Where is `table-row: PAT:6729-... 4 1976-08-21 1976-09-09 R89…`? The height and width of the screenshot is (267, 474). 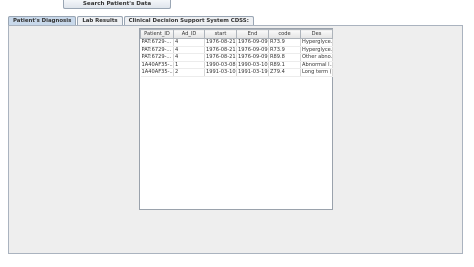 table-row: PAT:6729-... 4 1976-08-21 1976-09-09 R89… is located at coordinates (236, 57).